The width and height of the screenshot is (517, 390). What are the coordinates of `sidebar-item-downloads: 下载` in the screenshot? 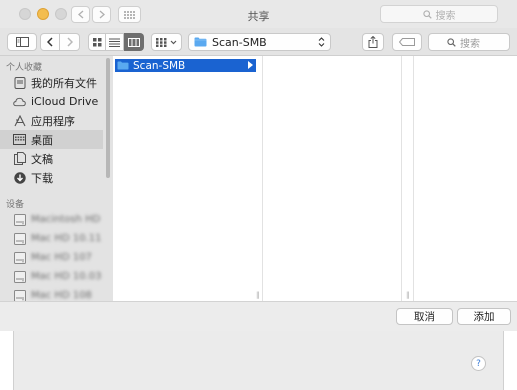 It's located at (51, 177).